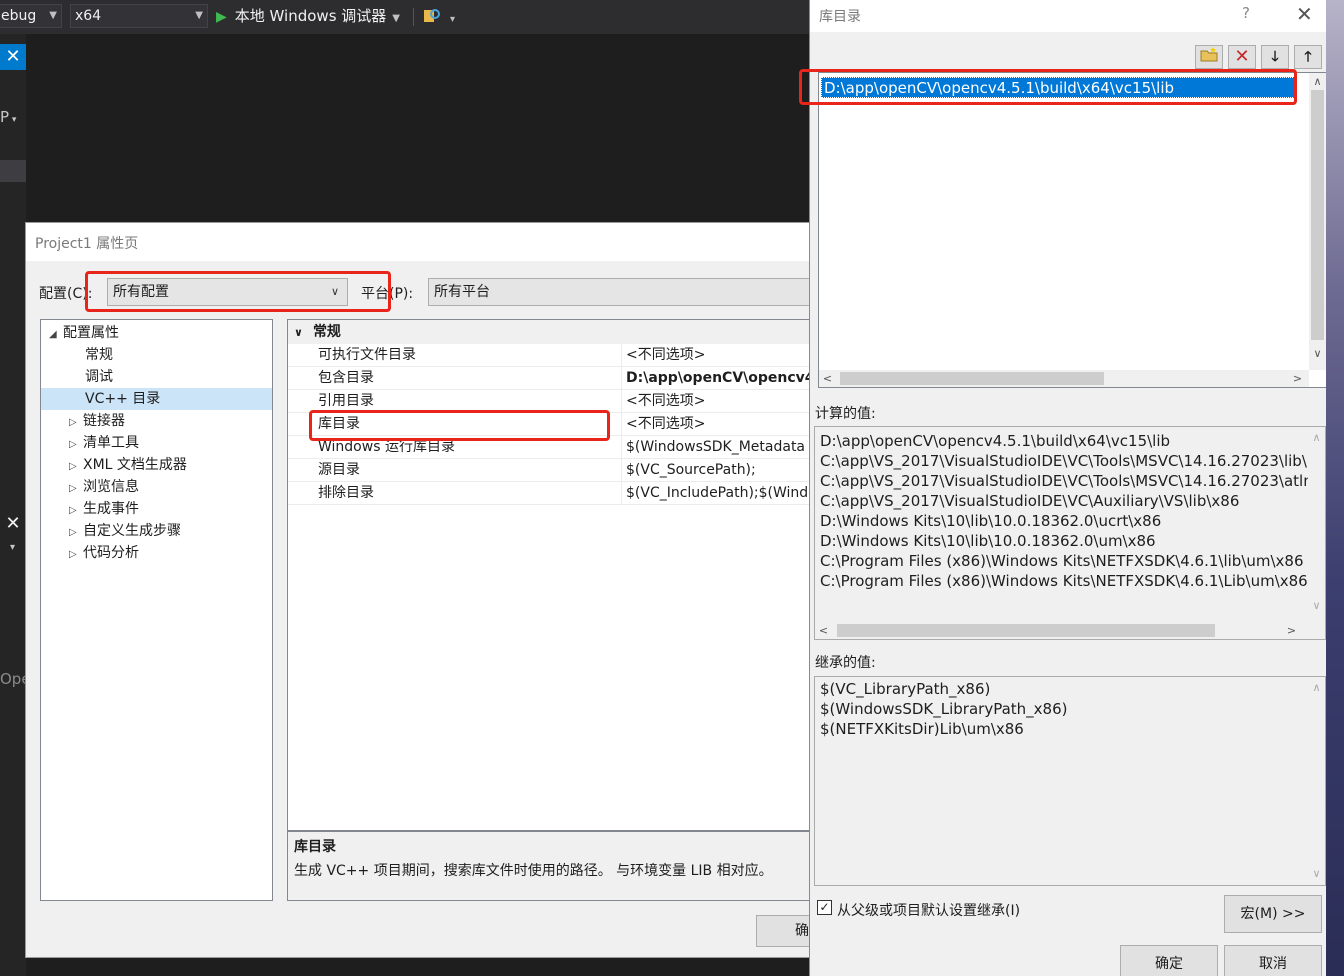 The width and height of the screenshot is (1344, 976). Describe the element at coordinates (156, 465) in the screenshot. I see `tree-item-xml-doc-generator: ▷ XML 文档生成器` at that location.